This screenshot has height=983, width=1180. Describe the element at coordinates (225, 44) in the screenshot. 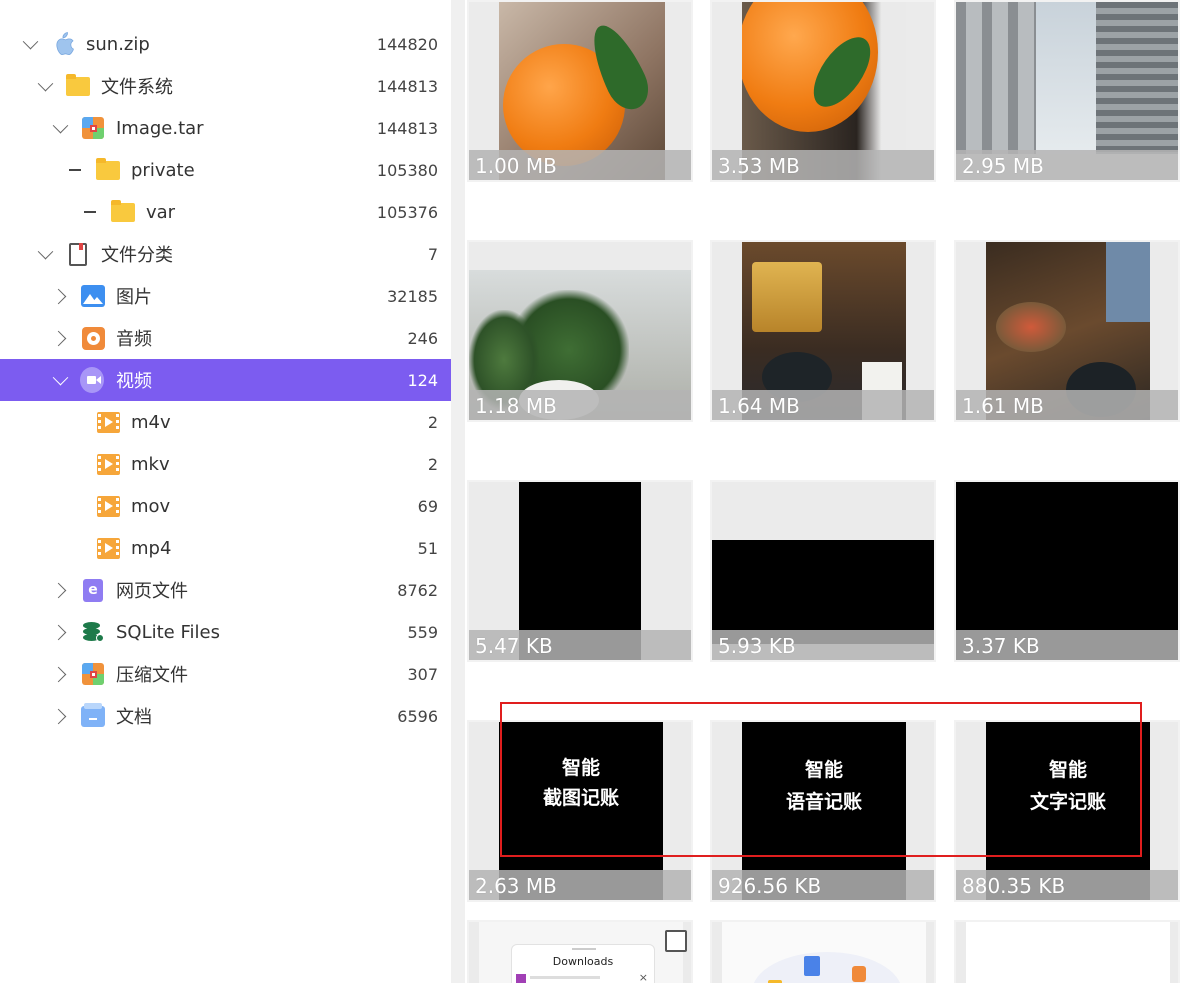

I see `tree-item-sun-zip: sun.zip 144820` at that location.